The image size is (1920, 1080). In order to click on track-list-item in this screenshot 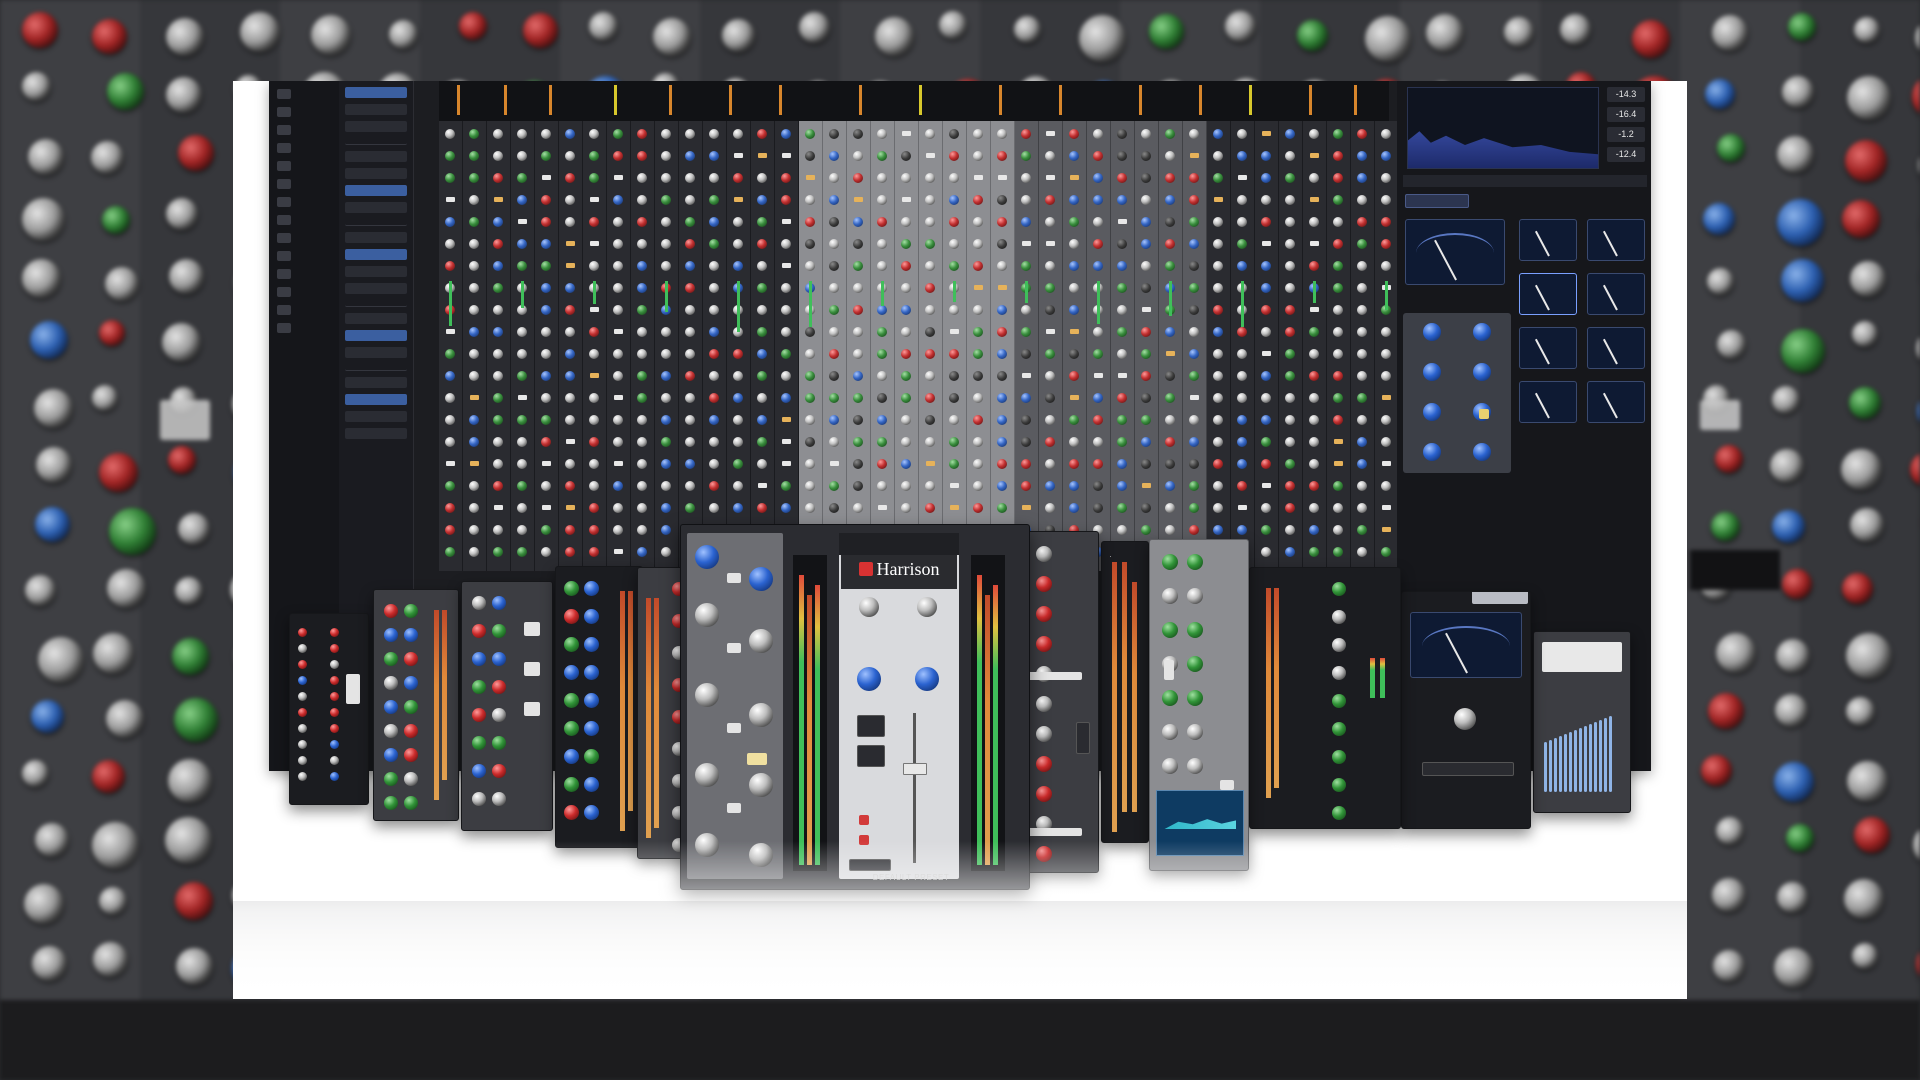, I will do `click(376, 222)`.